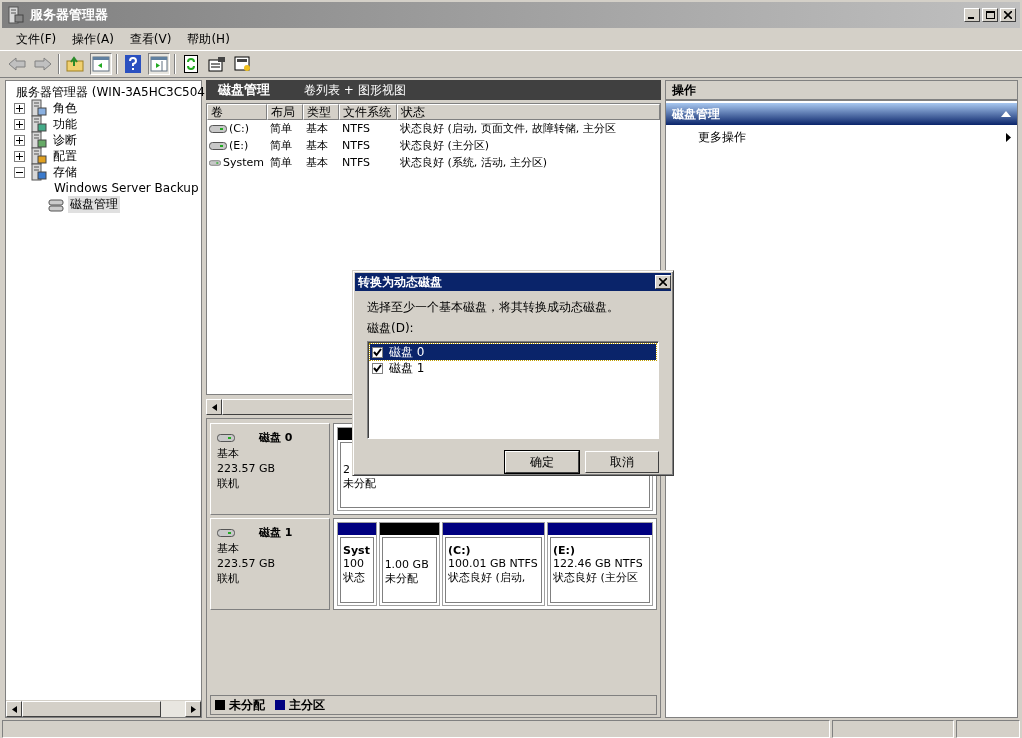  What do you see at coordinates (276, 437) in the screenshot?
I see `disk-name: 磁盘 0` at bounding box center [276, 437].